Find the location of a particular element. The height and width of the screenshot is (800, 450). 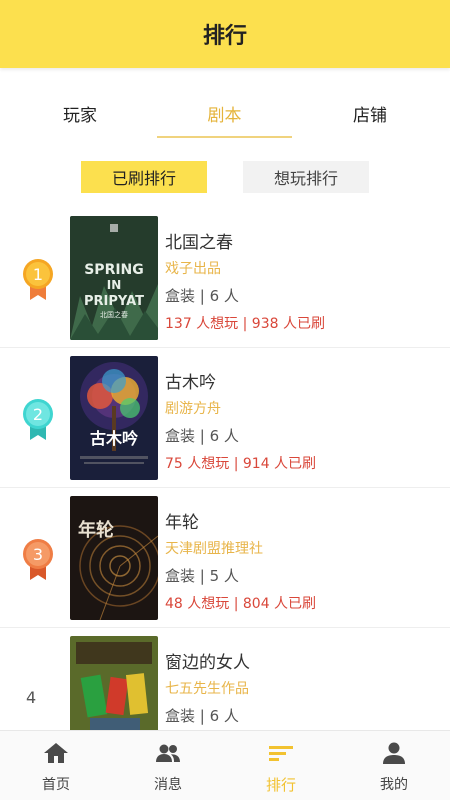

tab-stores: 店铺 is located at coordinates (370, 117).